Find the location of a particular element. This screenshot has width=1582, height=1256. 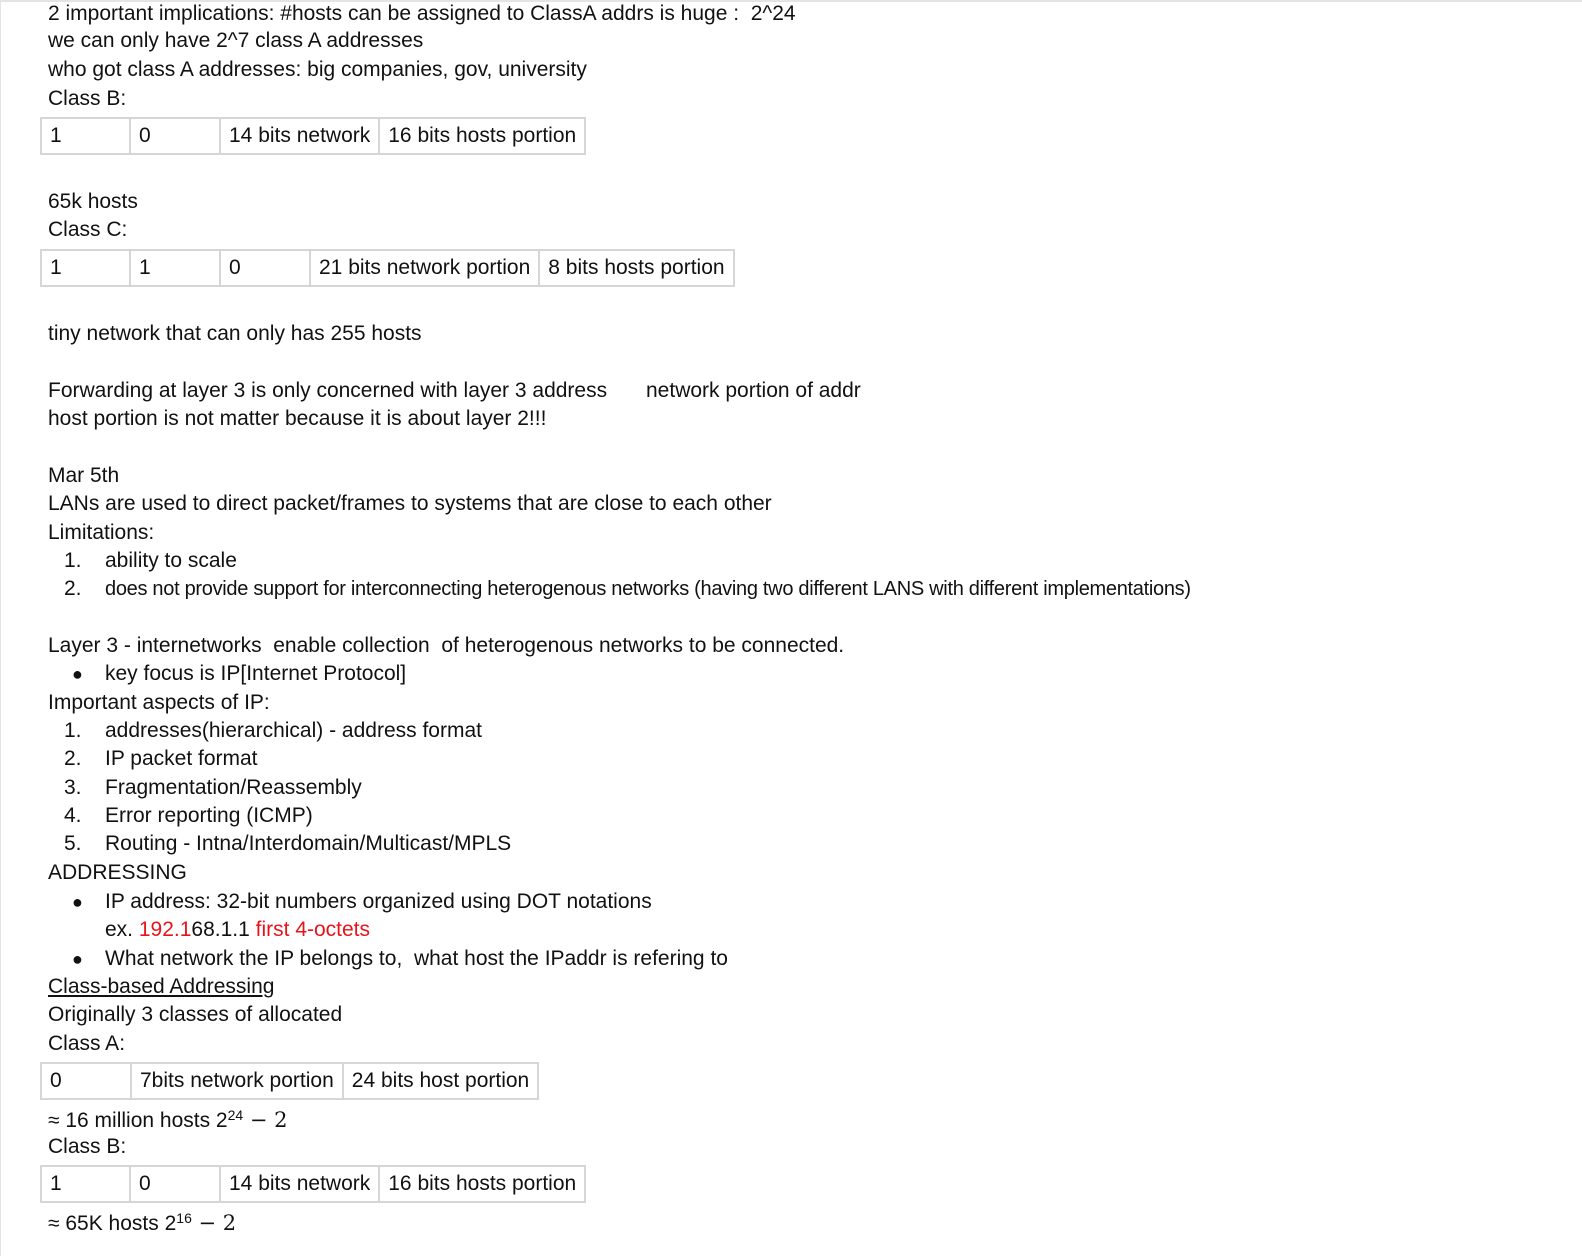

ip-example: ex. 192.168.1.1 first 4-octets is located at coordinates (237, 930).